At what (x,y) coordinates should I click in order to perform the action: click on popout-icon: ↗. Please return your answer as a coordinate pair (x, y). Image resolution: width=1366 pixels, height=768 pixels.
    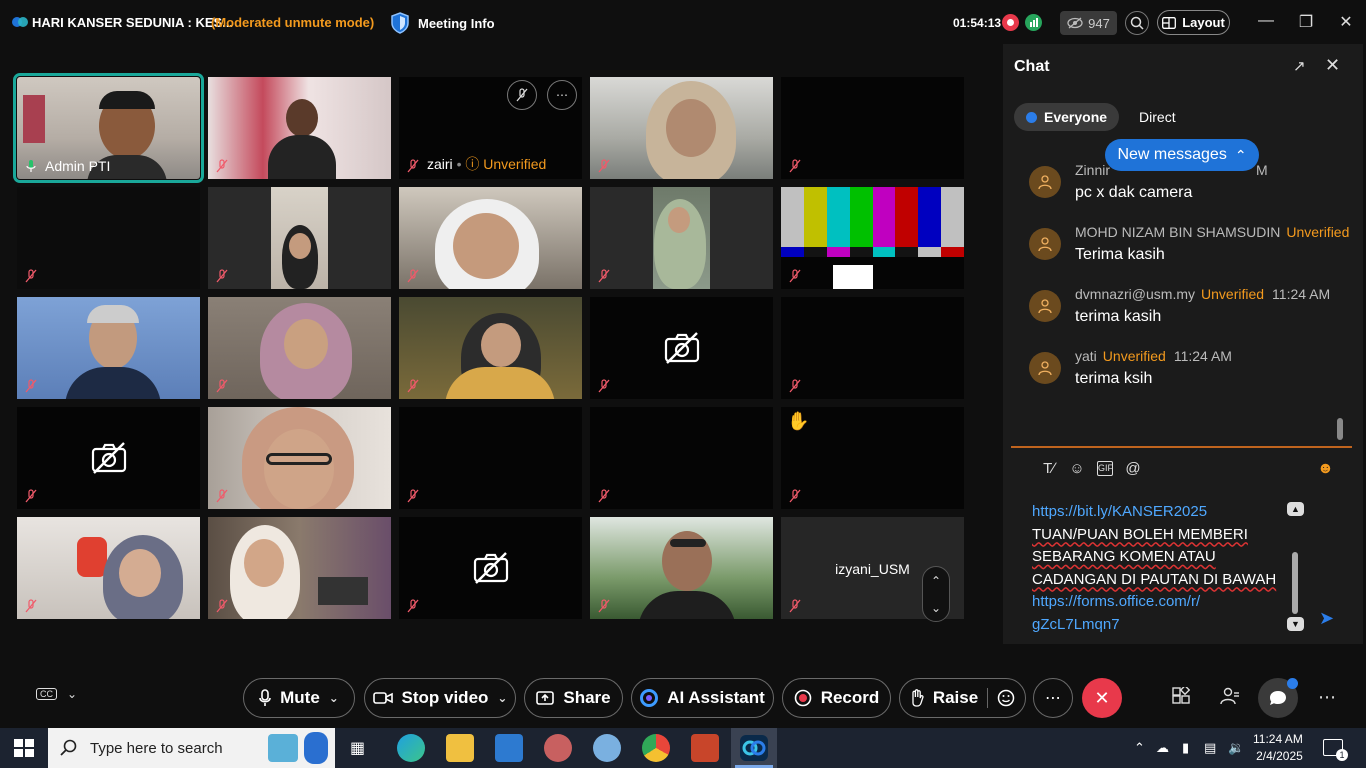
    Looking at the image, I should click on (1299, 66).